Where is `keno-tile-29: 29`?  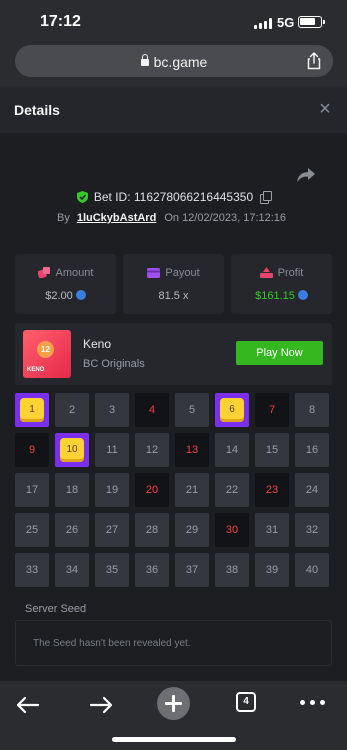 keno-tile-29: 29 is located at coordinates (192, 530).